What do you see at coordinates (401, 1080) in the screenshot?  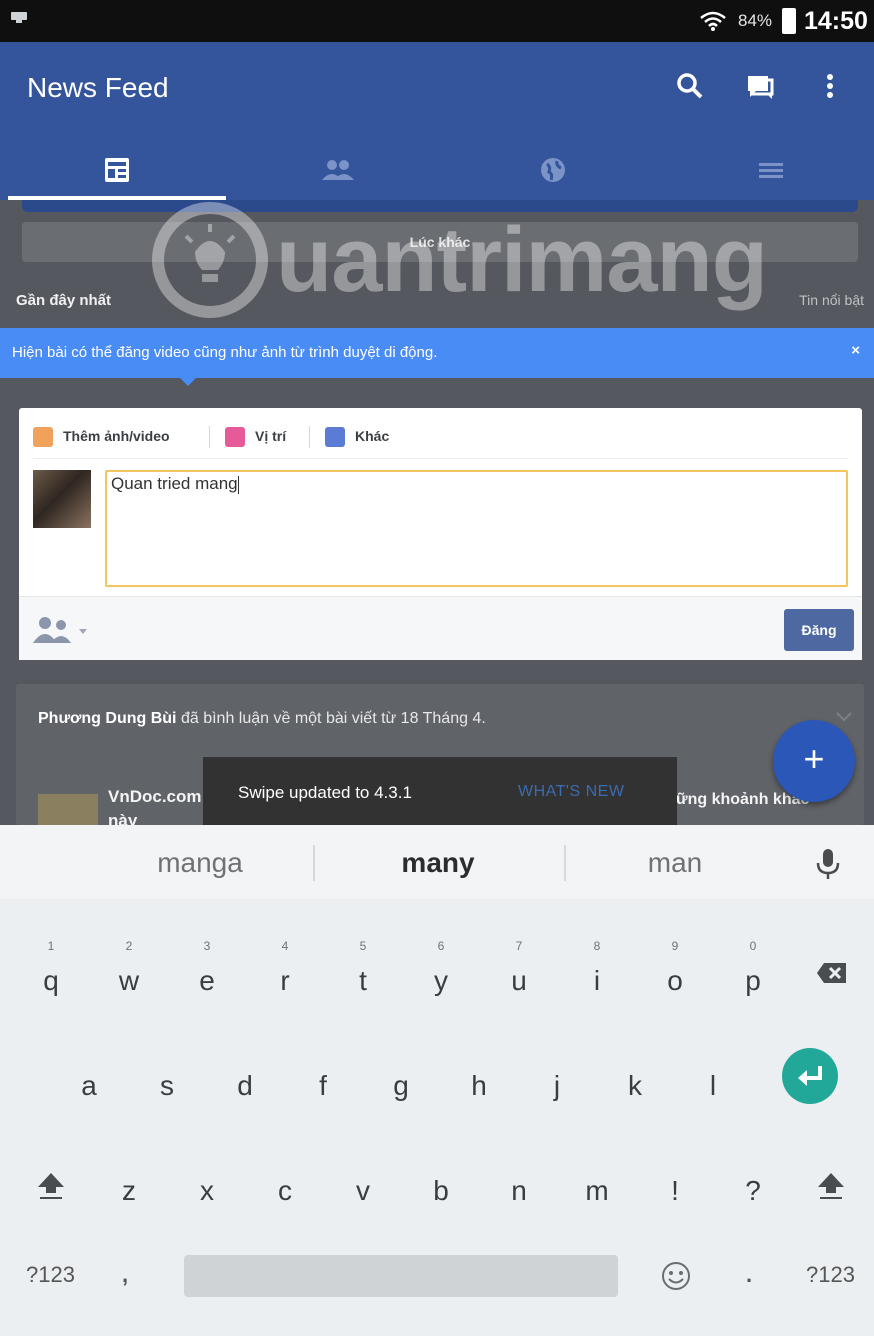 I see `key-g: g` at bounding box center [401, 1080].